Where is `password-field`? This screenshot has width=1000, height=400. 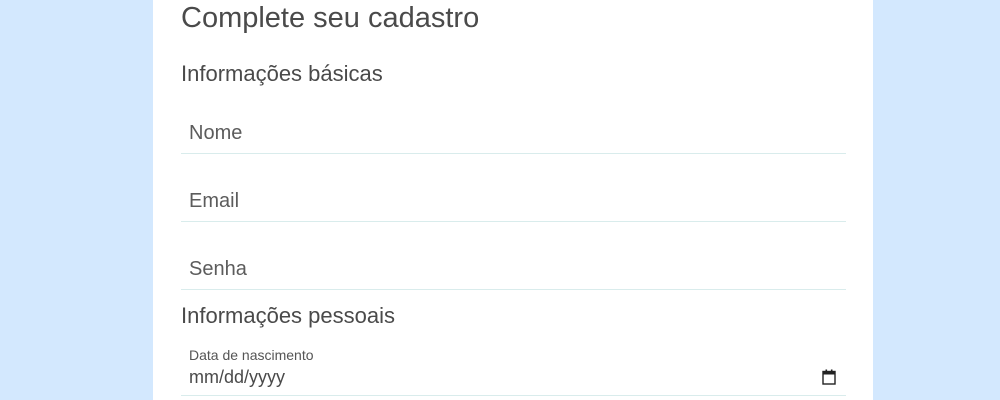 password-field is located at coordinates (513, 269).